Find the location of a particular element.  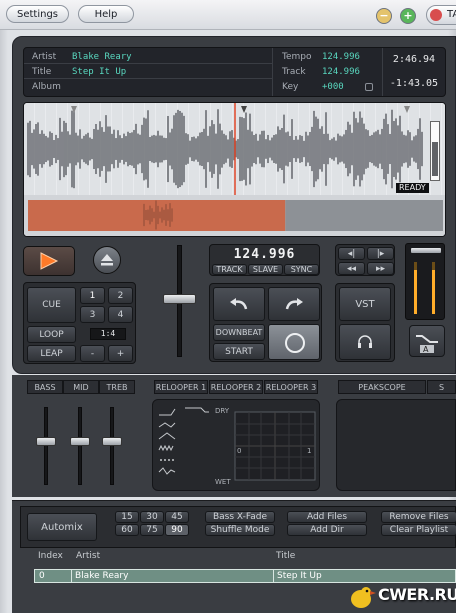

zoom-slider is located at coordinates (435, 151).